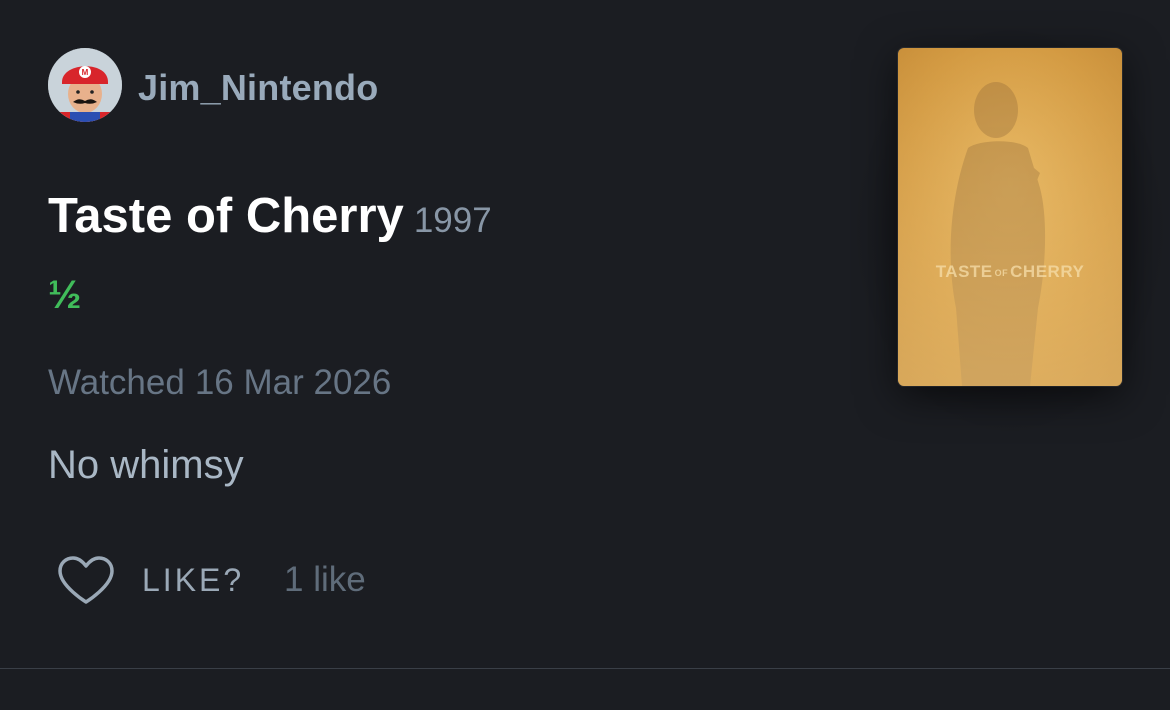 The height and width of the screenshot is (710, 1170). Describe the element at coordinates (65, 295) in the screenshot. I see `rating-stars: ½` at that location.